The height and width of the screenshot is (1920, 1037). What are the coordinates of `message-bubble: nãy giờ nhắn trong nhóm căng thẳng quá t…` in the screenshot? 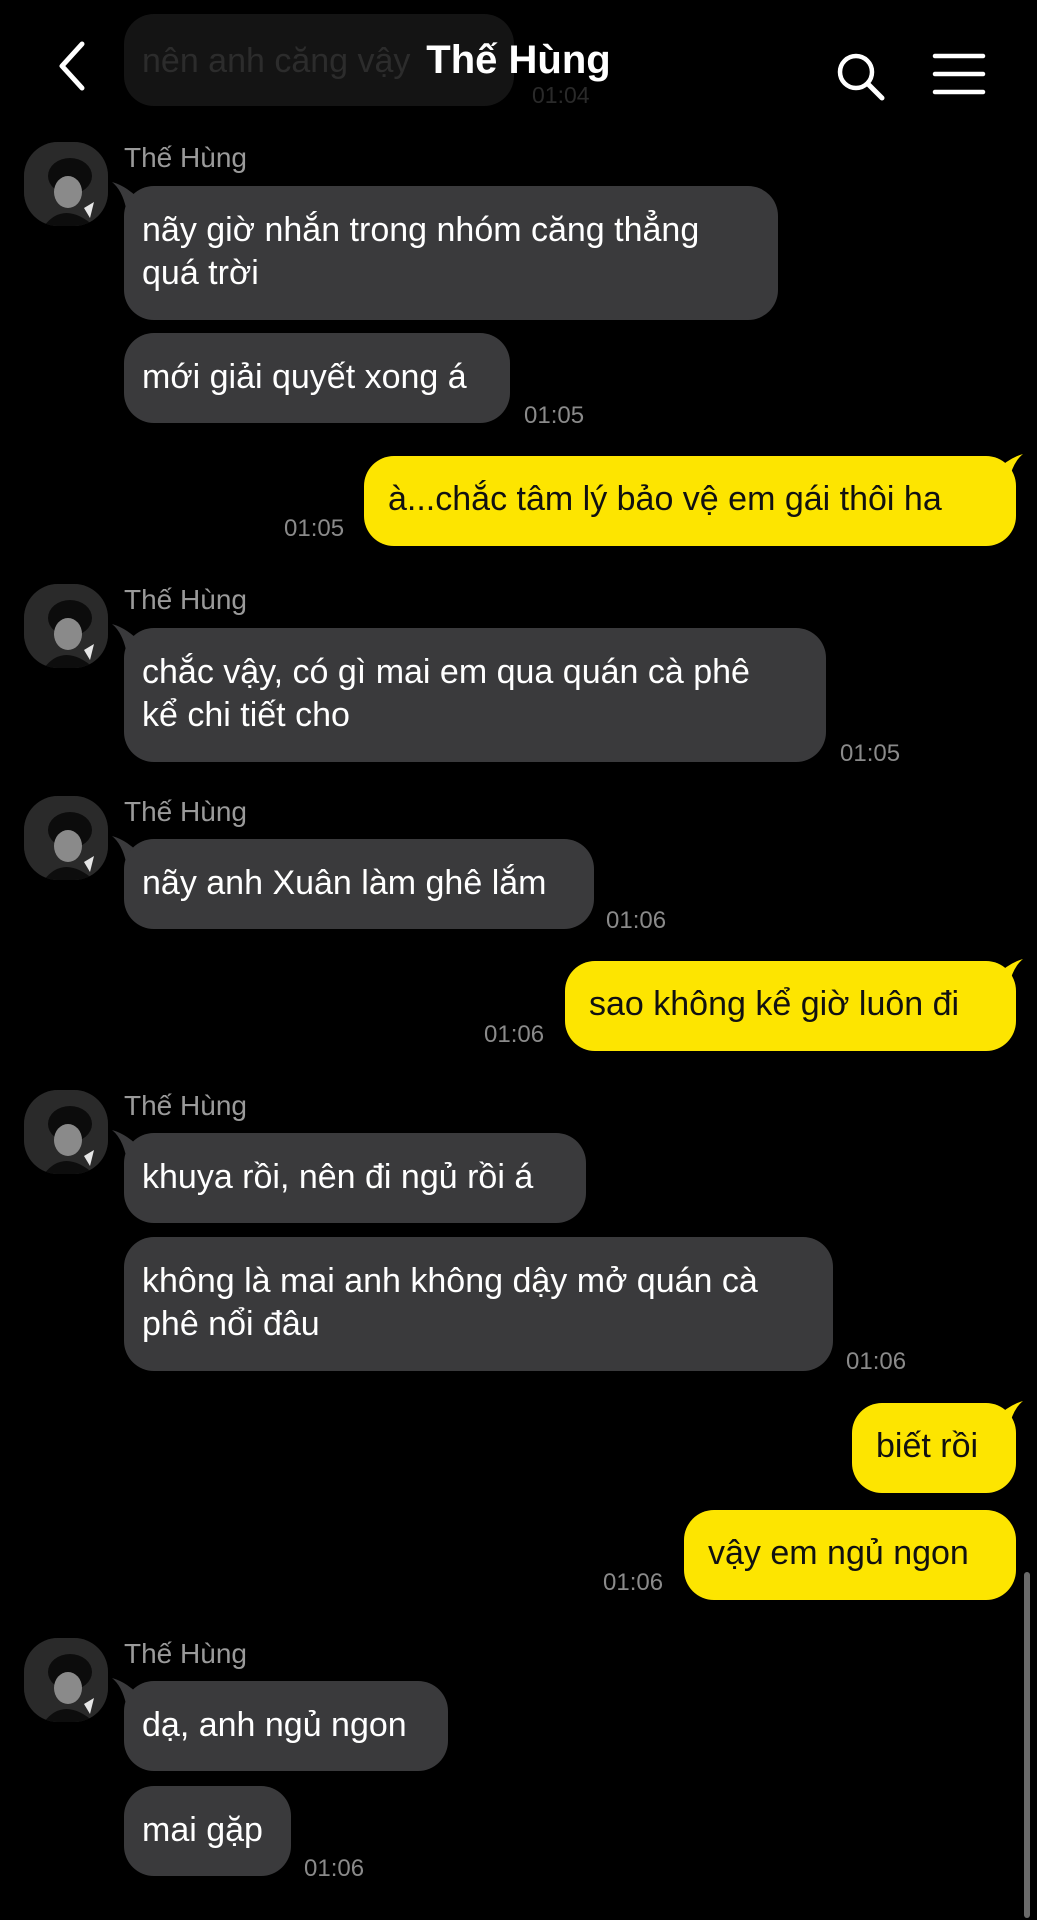 It's located at (451, 253).